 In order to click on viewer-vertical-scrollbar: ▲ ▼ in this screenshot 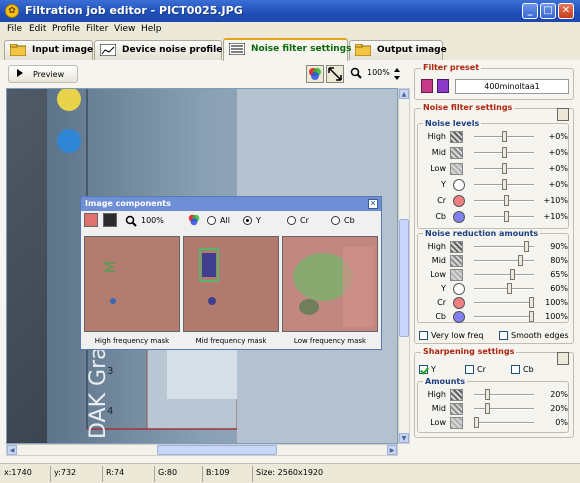, I will do `click(404, 266)`.